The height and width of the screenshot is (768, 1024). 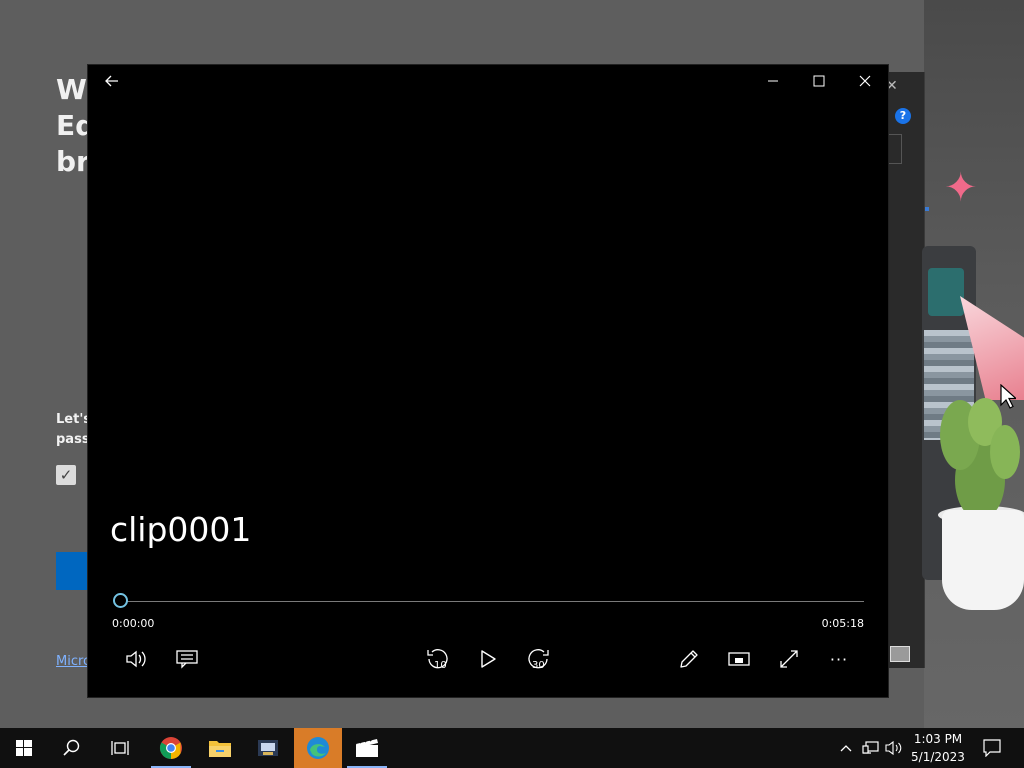 I want to click on maximize-icon, so click(x=819, y=81).